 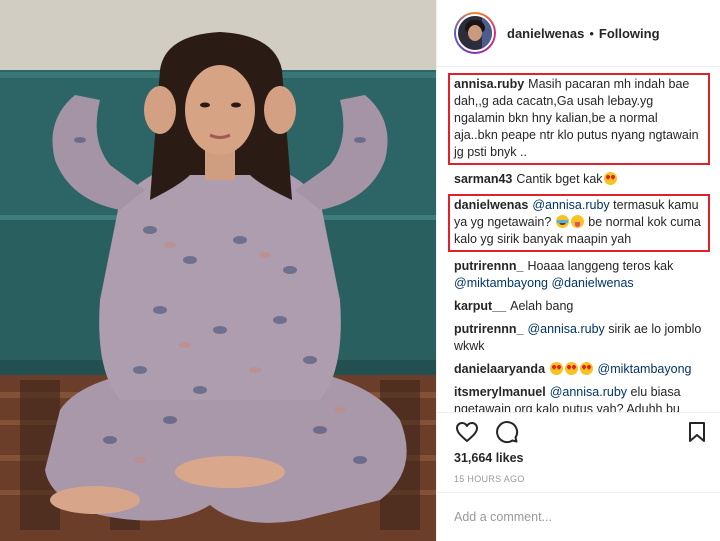 What do you see at coordinates (480, 306) in the screenshot?
I see `comment-username: karput__` at bounding box center [480, 306].